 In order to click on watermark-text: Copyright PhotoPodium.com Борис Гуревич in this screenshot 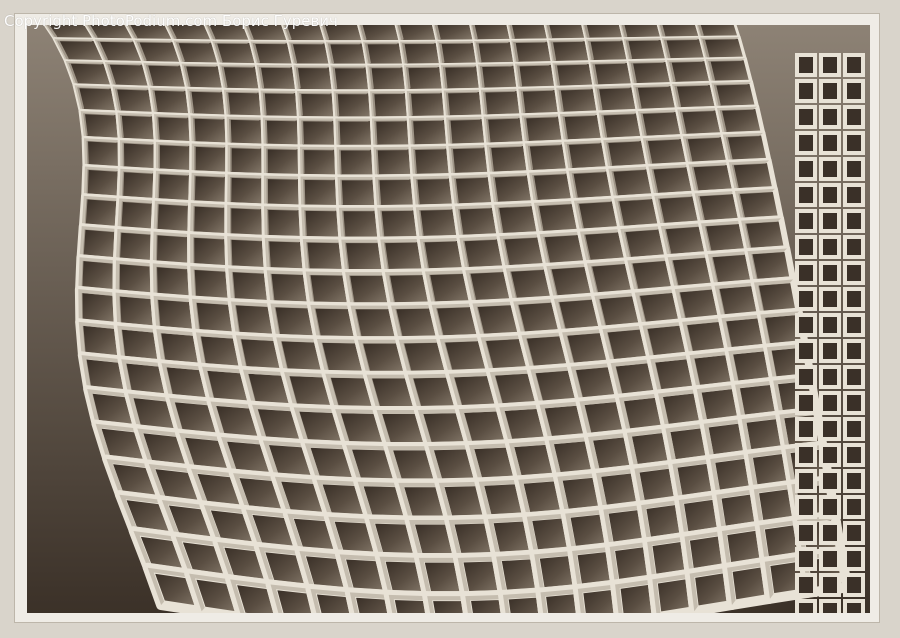, I will do `click(171, 21)`.